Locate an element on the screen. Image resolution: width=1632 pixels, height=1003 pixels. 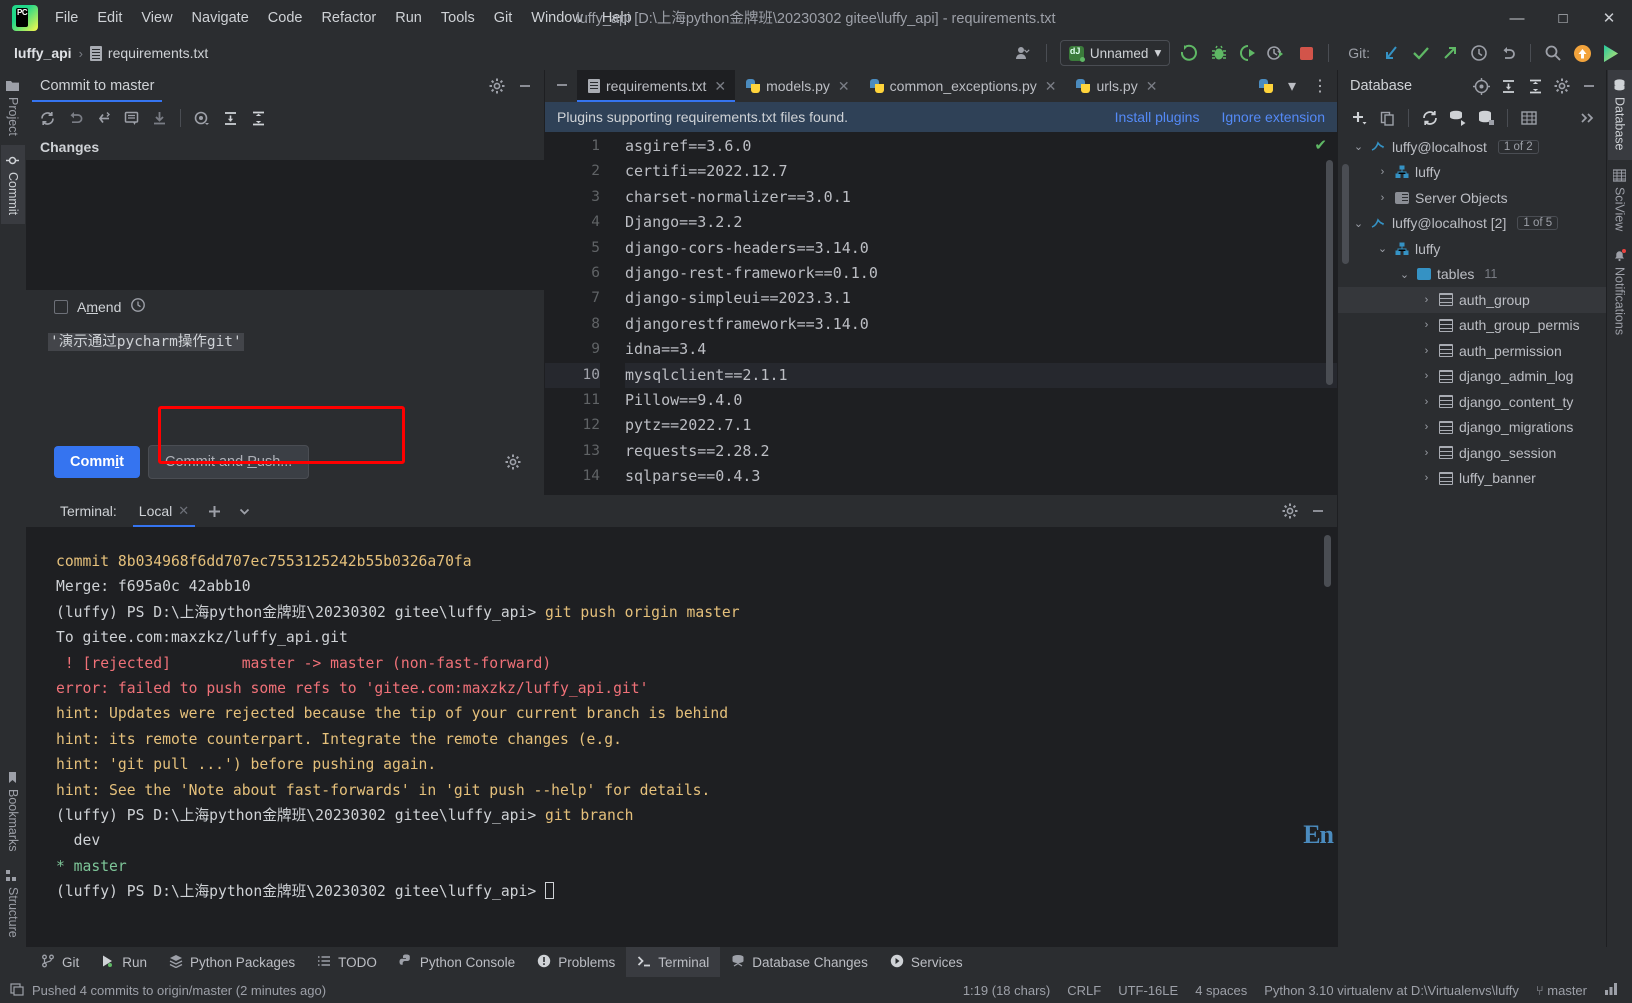
toolwindow-run: Run is located at coordinates (124, 962).